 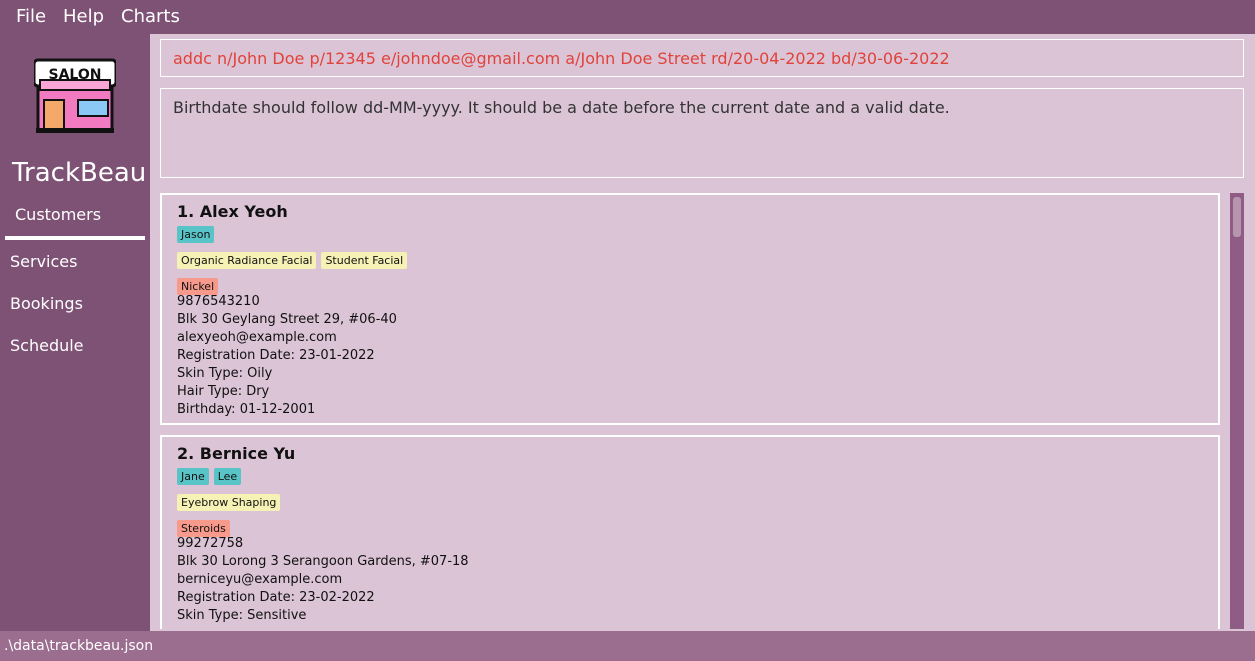 I want to click on logo-text: SALON, so click(x=75, y=75).